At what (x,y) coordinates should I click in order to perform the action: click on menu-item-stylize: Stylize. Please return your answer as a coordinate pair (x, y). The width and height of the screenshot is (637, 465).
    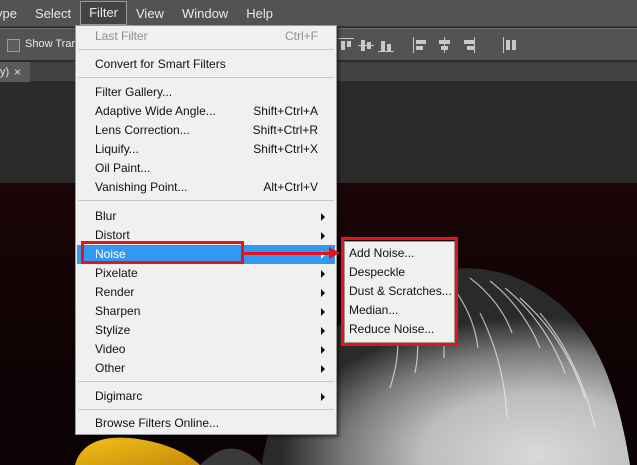
    Looking at the image, I should click on (206, 330).